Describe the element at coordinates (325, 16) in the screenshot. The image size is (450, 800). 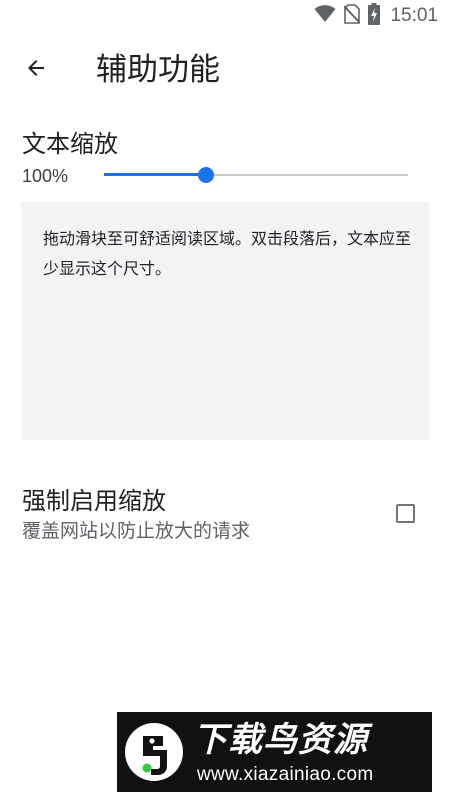
I see `wifi-icon` at that location.